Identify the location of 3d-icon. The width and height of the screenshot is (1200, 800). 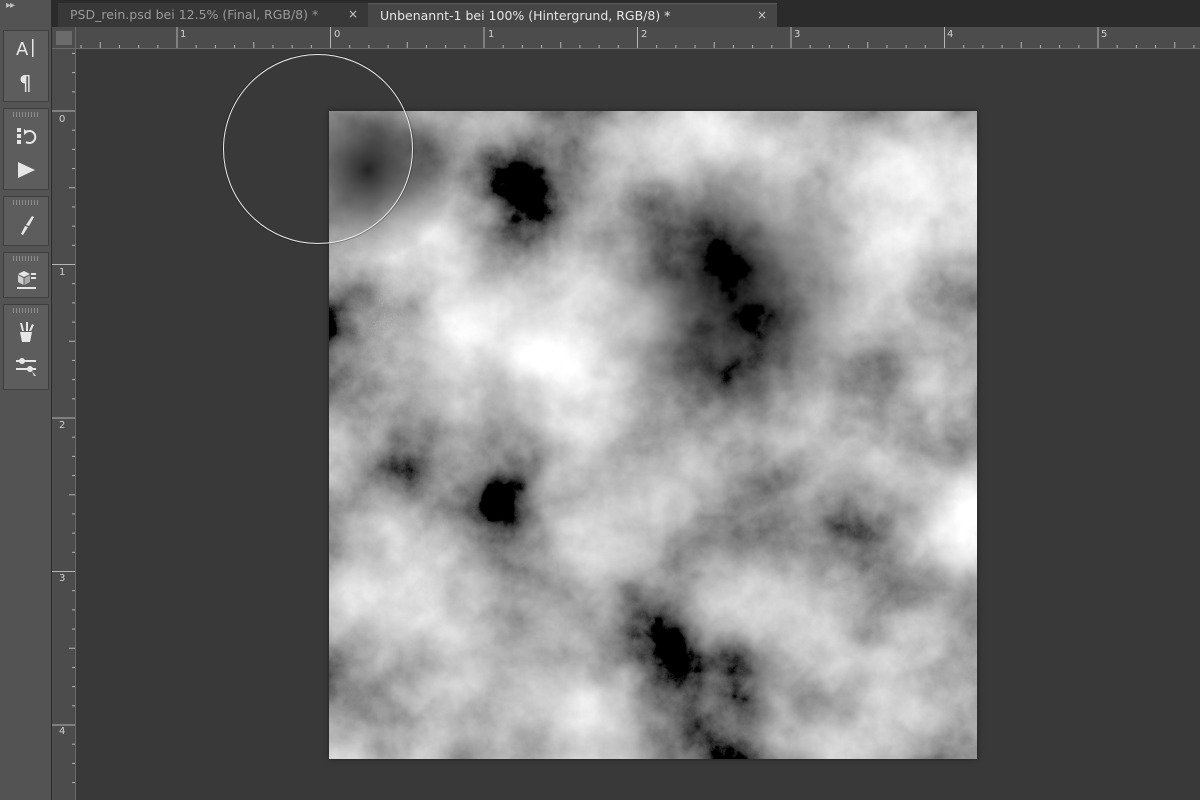
(26, 279).